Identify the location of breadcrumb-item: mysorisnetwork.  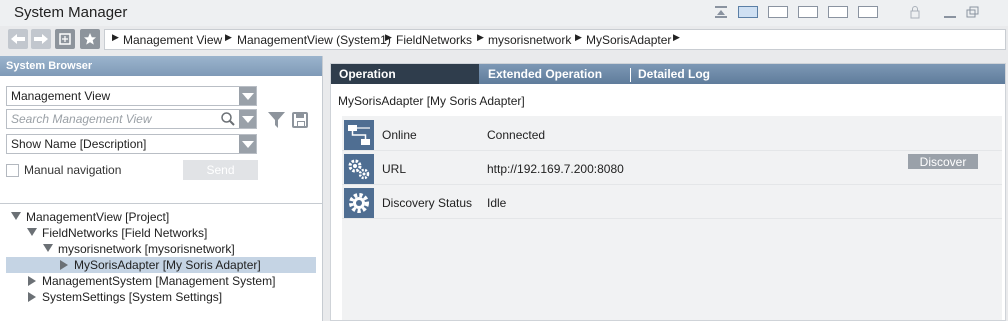
(529, 40).